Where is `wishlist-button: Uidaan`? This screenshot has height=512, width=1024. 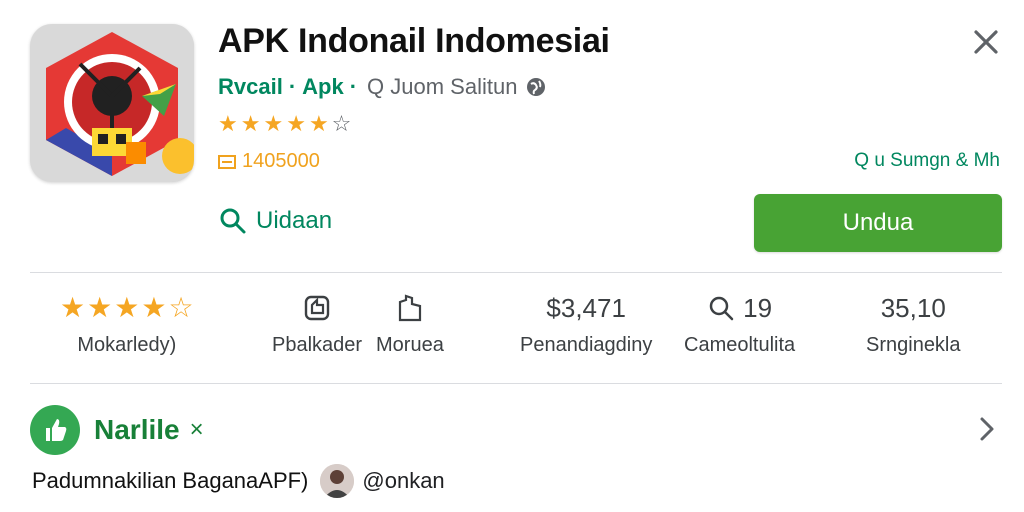
wishlist-button: Uidaan is located at coordinates (275, 221).